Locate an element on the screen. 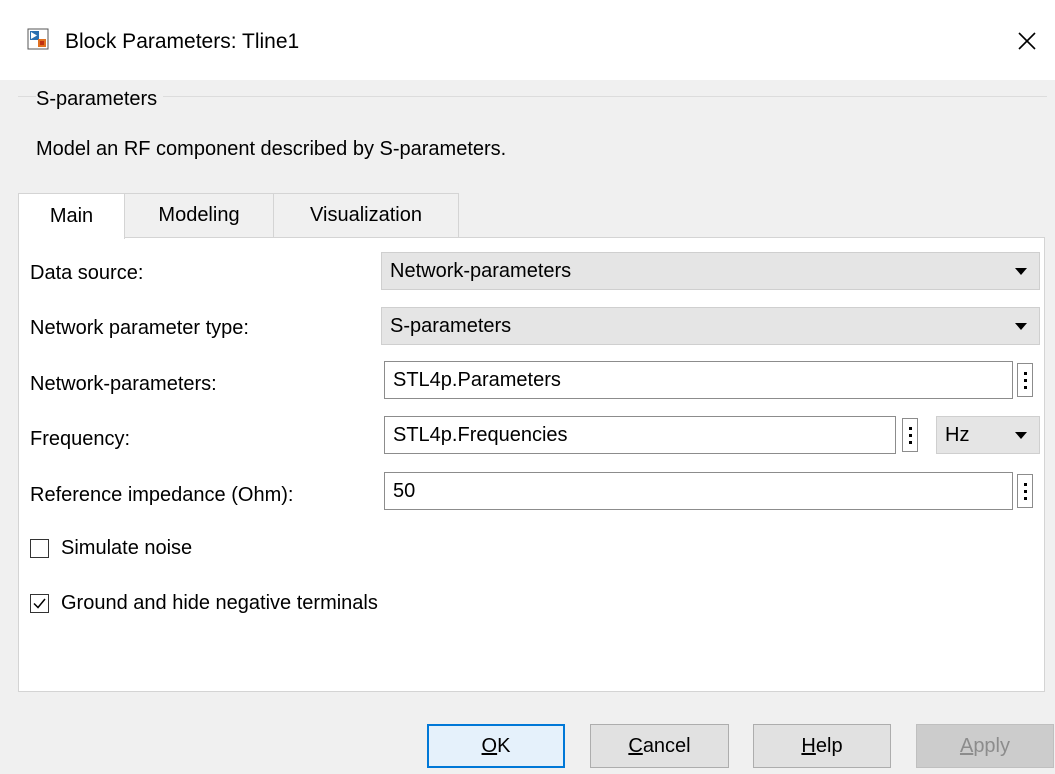 The height and width of the screenshot is (774, 1055). checkmark-icon is located at coordinates (39, 603).